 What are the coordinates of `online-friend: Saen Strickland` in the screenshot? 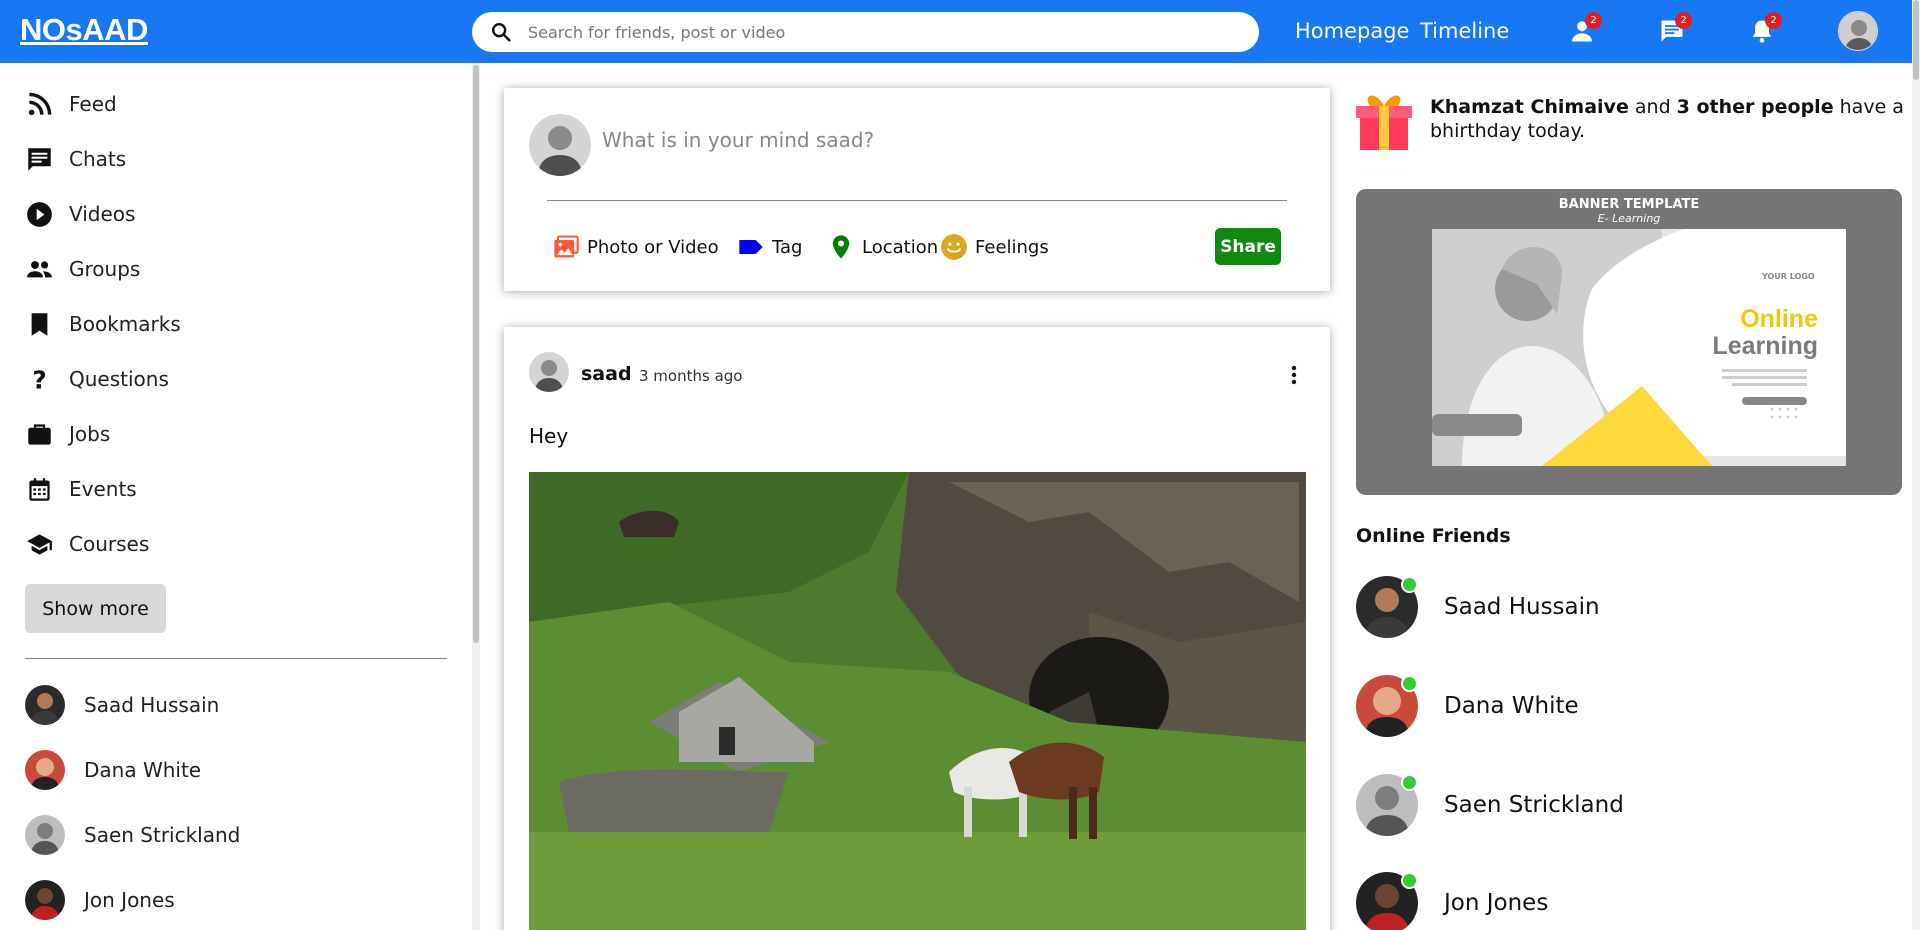 It's located at (1490, 805).